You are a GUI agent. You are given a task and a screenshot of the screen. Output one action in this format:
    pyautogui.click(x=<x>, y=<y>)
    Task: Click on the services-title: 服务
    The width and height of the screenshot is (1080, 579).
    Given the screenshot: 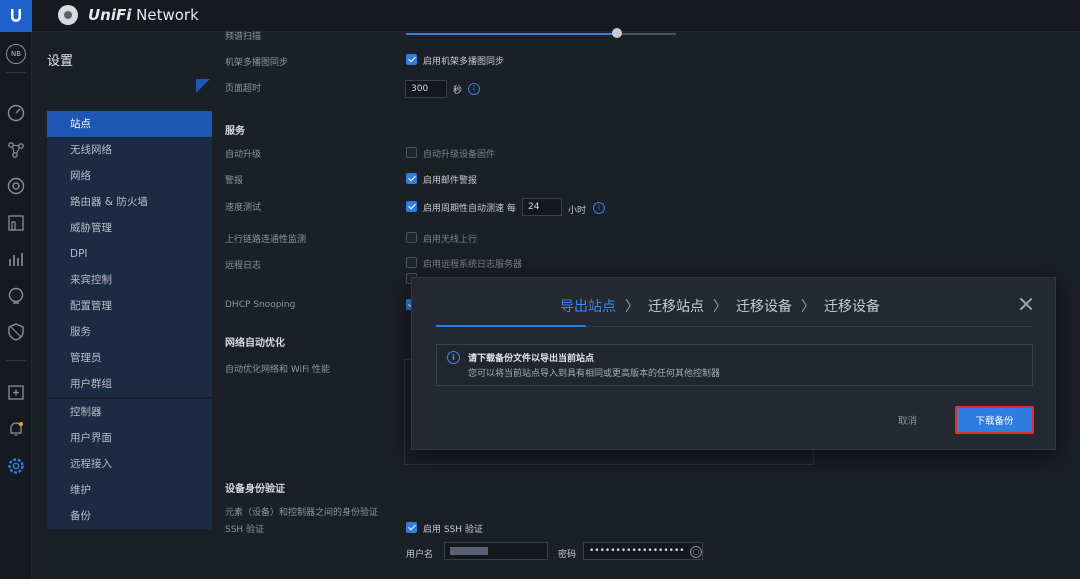 What is the action you would take?
    pyautogui.click(x=235, y=131)
    